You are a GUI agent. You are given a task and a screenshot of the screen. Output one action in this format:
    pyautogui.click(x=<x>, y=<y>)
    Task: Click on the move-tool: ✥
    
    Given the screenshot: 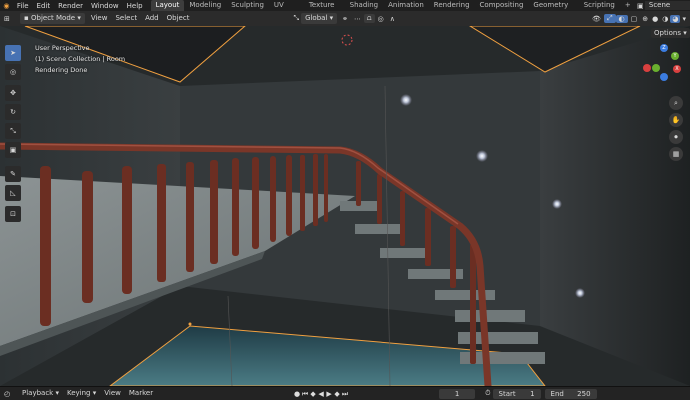 What is the action you would take?
    pyautogui.click(x=13, y=93)
    